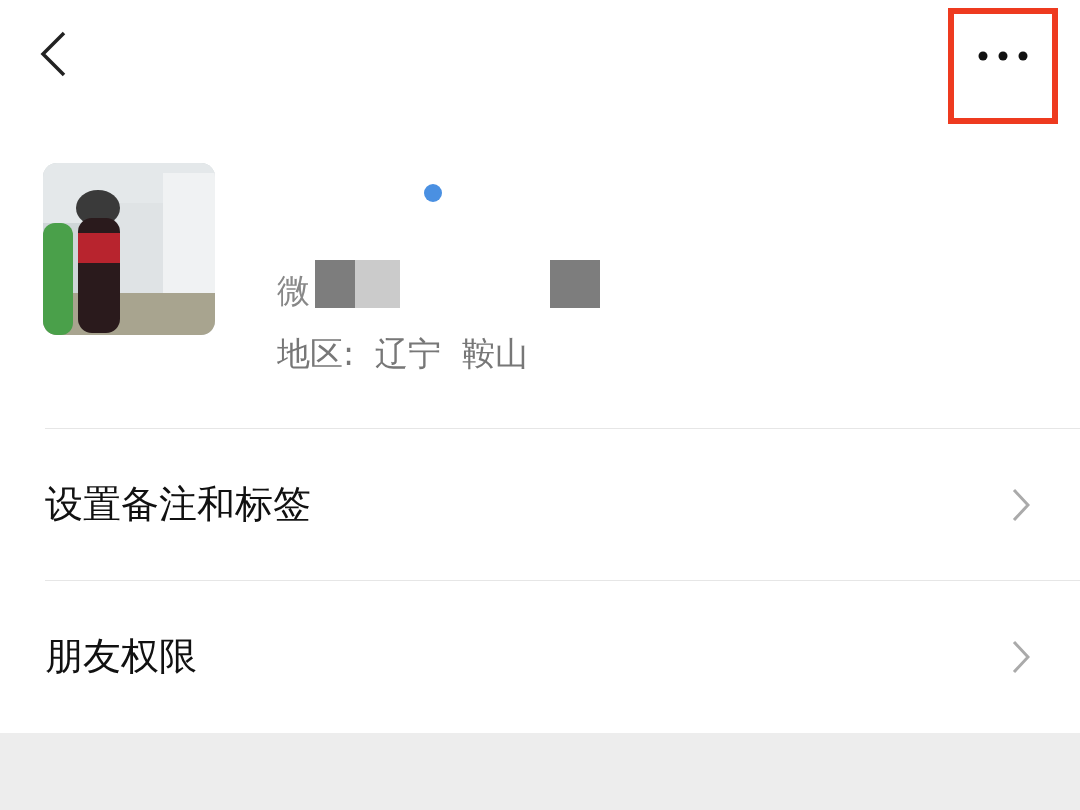  I want to click on region-text: 地区: 辽宁 鞍山, so click(403, 354).